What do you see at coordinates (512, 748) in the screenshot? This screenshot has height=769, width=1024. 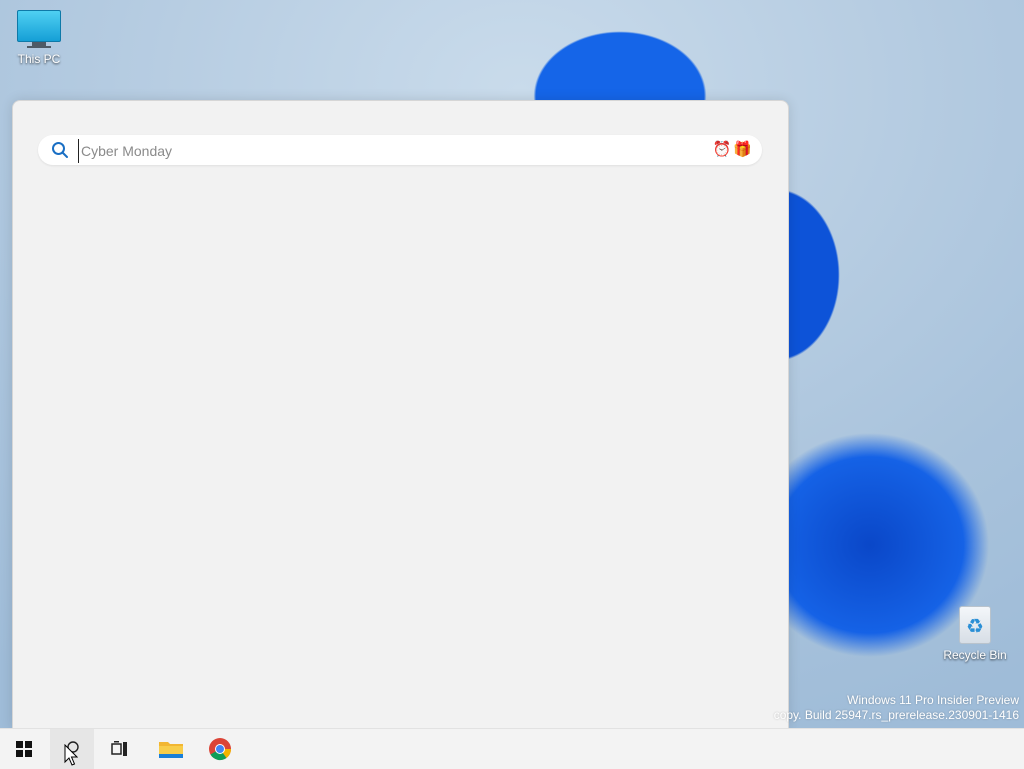 I see `taskbar` at bounding box center [512, 748].